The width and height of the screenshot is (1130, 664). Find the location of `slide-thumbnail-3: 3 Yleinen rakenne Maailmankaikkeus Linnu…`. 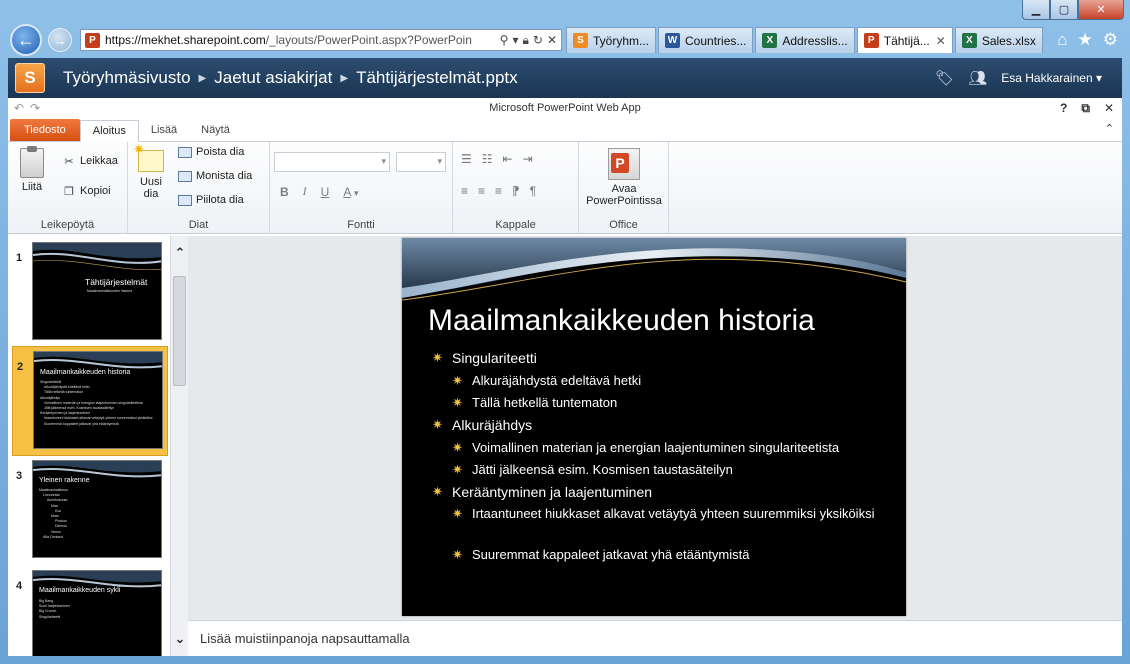

slide-thumbnail-3: 3 Yleinen rakenne Maailmankaikkeus Linnu… is located at coordinates (90, 511).